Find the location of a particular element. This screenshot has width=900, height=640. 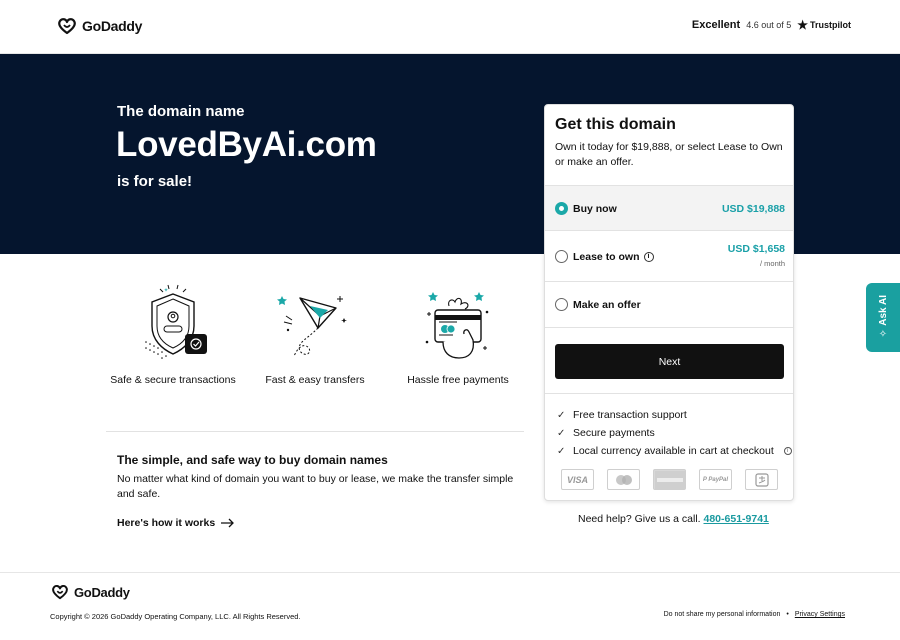

mastercard-icon is located at coordinates (623, 479).